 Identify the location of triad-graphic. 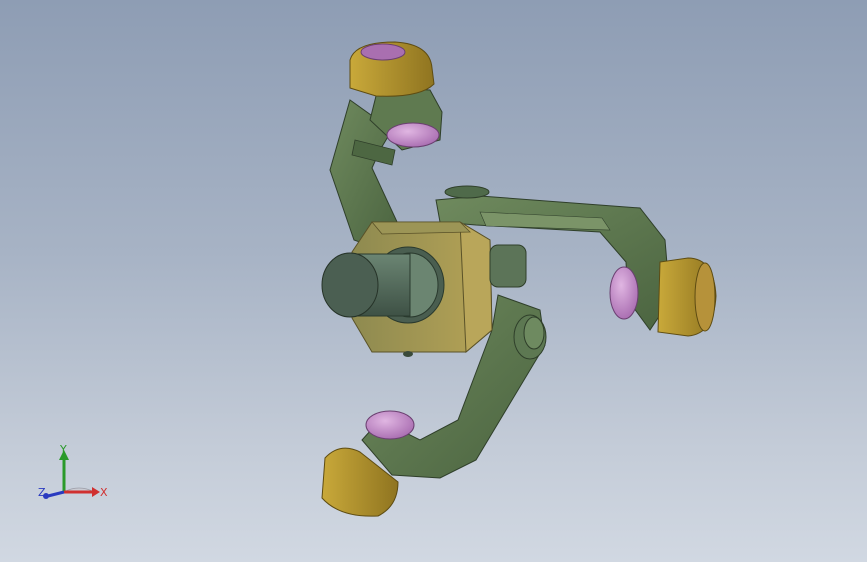
(71, 474).